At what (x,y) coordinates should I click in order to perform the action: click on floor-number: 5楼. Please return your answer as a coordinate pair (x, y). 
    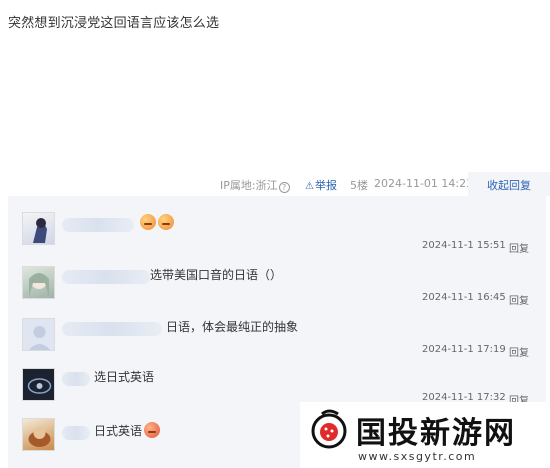
    Looking at the image, I should click on (359, 185).